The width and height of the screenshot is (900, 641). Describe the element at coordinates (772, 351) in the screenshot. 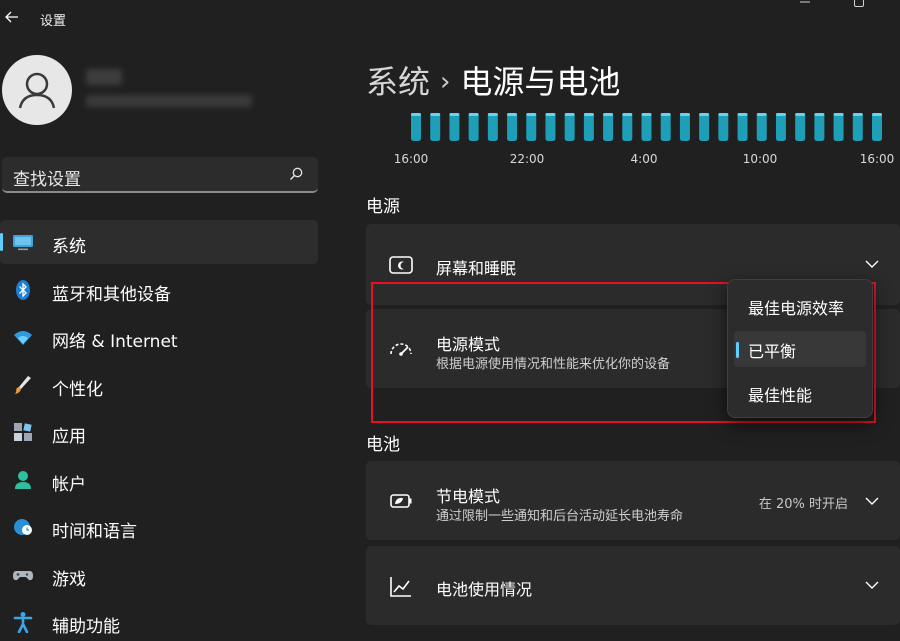

I see `dropdown-option-label: 已平衡` at that location.